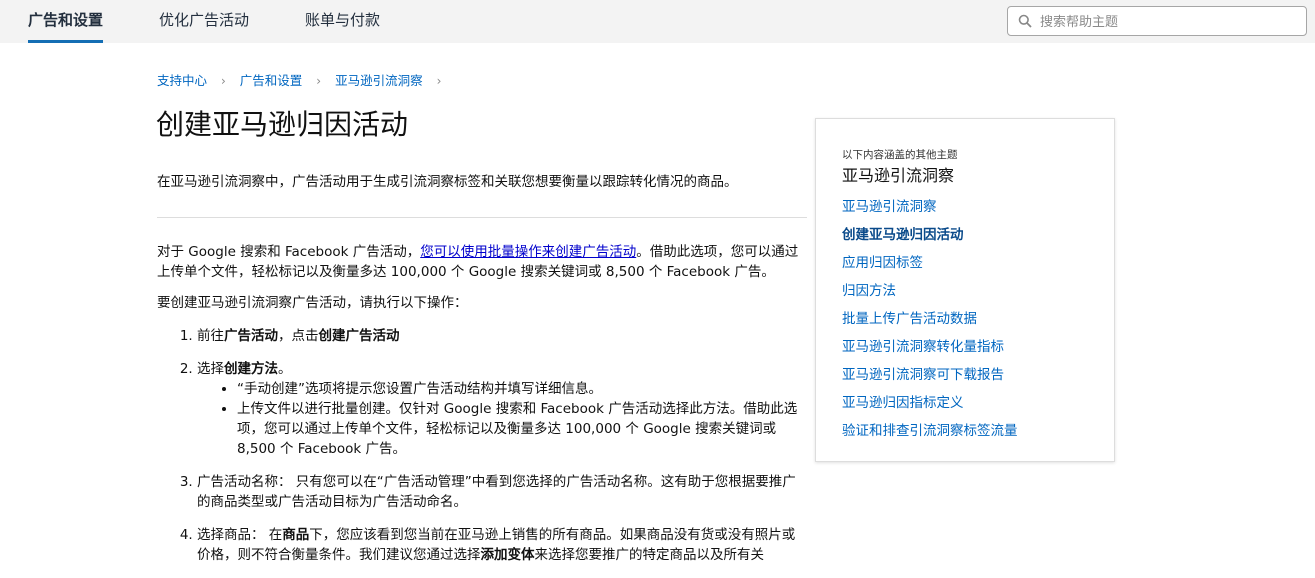 Image resolution: width=1315 pixels, height=578 pixels. I want to click on help-search-box, so click(1157, 21).